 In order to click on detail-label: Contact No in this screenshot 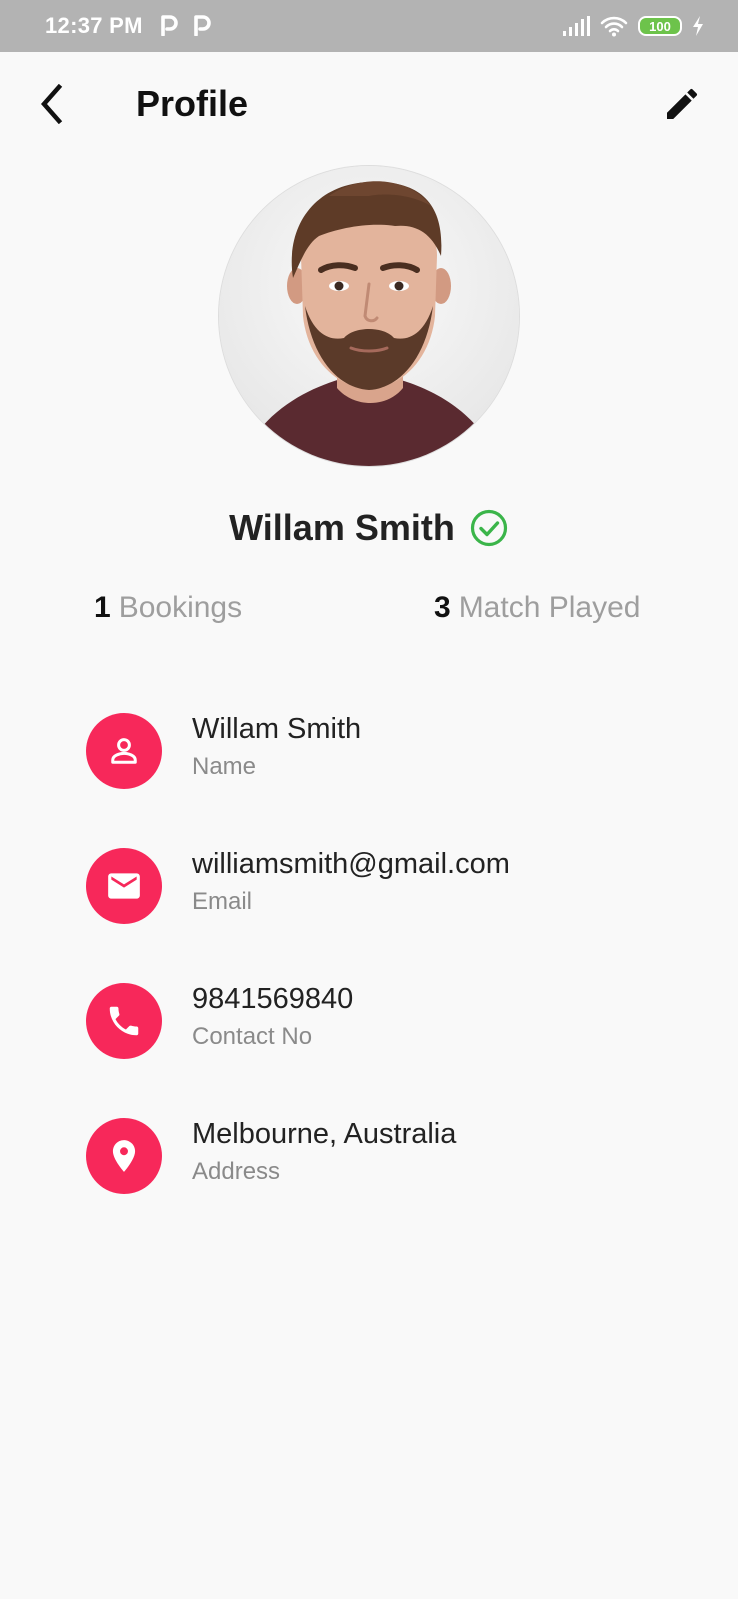, I will do `click(252, 1036)`.